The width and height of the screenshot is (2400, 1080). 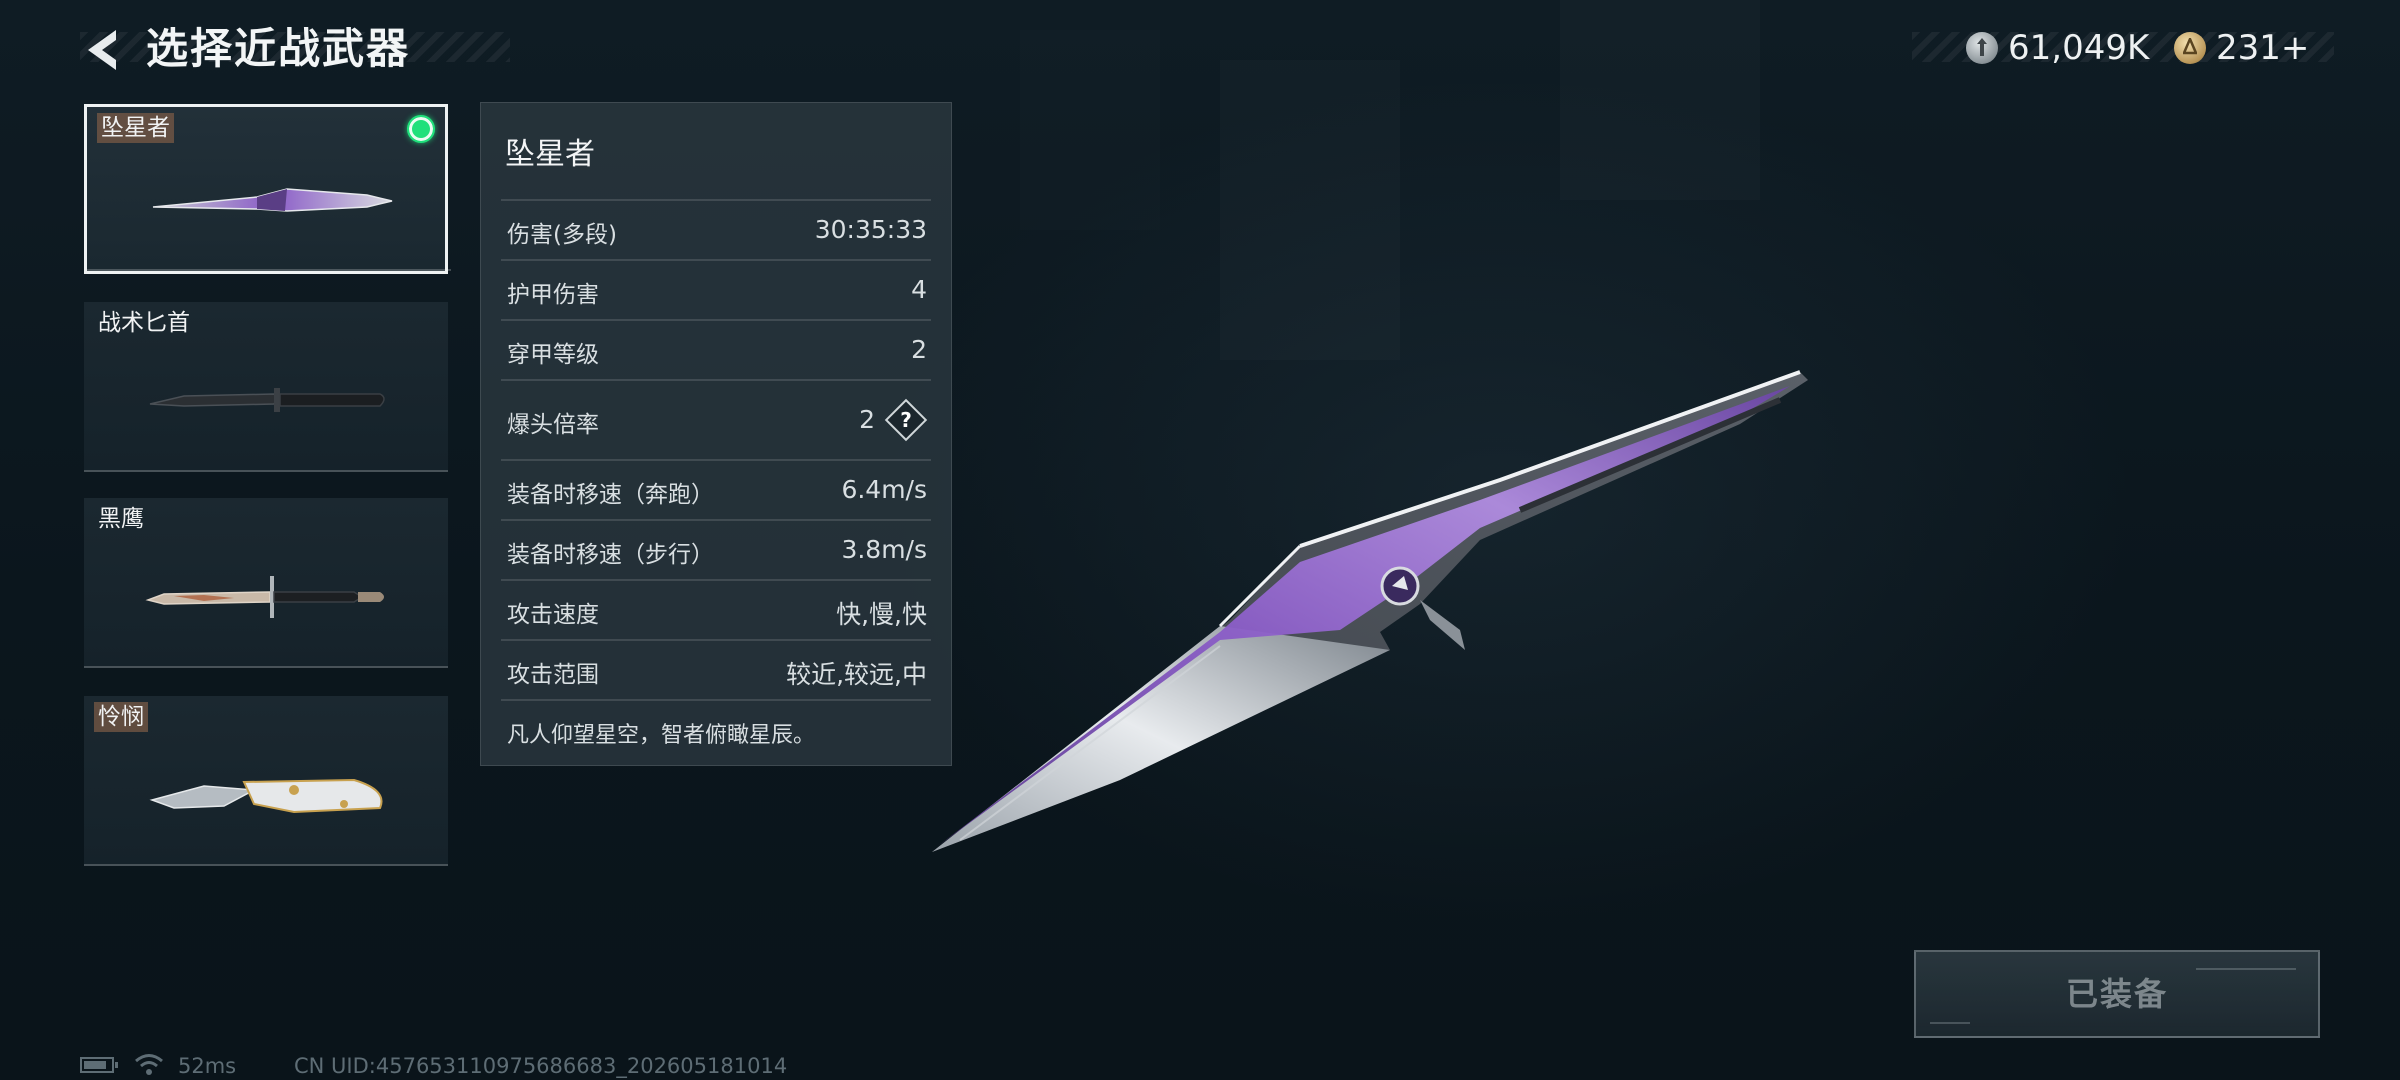 I want to click on stat-row-run-speed: 装备时移速（奔跑） 6.4m/s, so click(x=716, y=489).